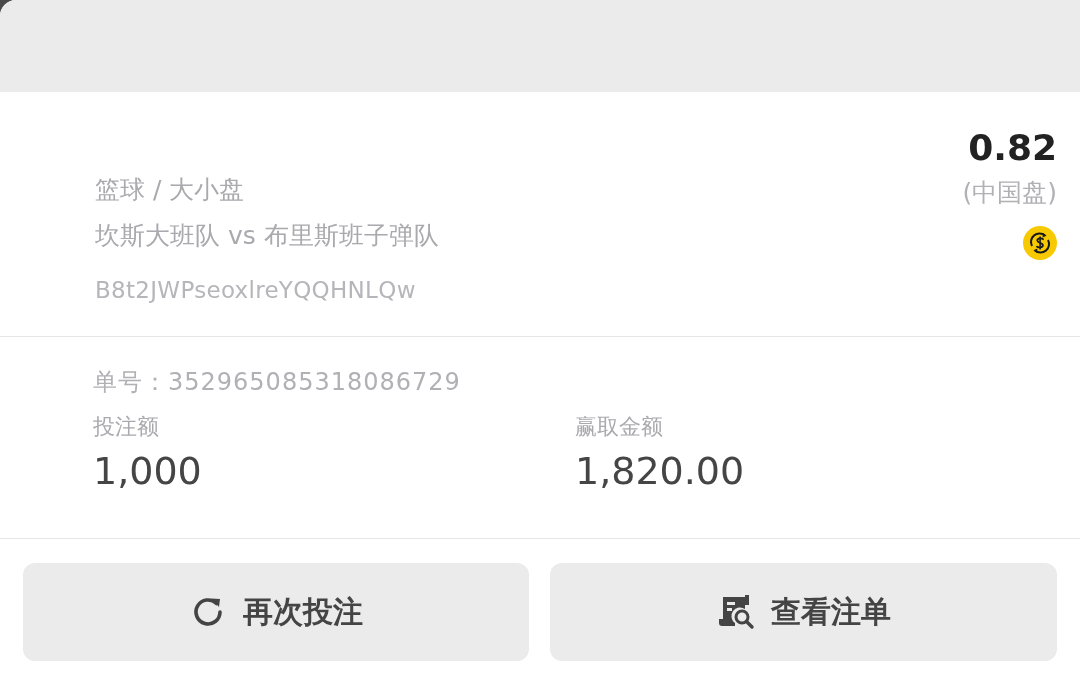  What do you see at coordinates (619, 427) in the screenshot?
I see `amount-label: 赢取金额` at bounding box center [619, 427].